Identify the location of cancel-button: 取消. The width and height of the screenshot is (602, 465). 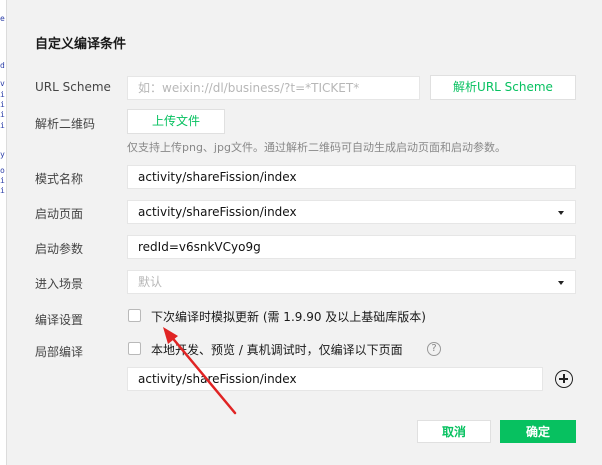
(454, 431).